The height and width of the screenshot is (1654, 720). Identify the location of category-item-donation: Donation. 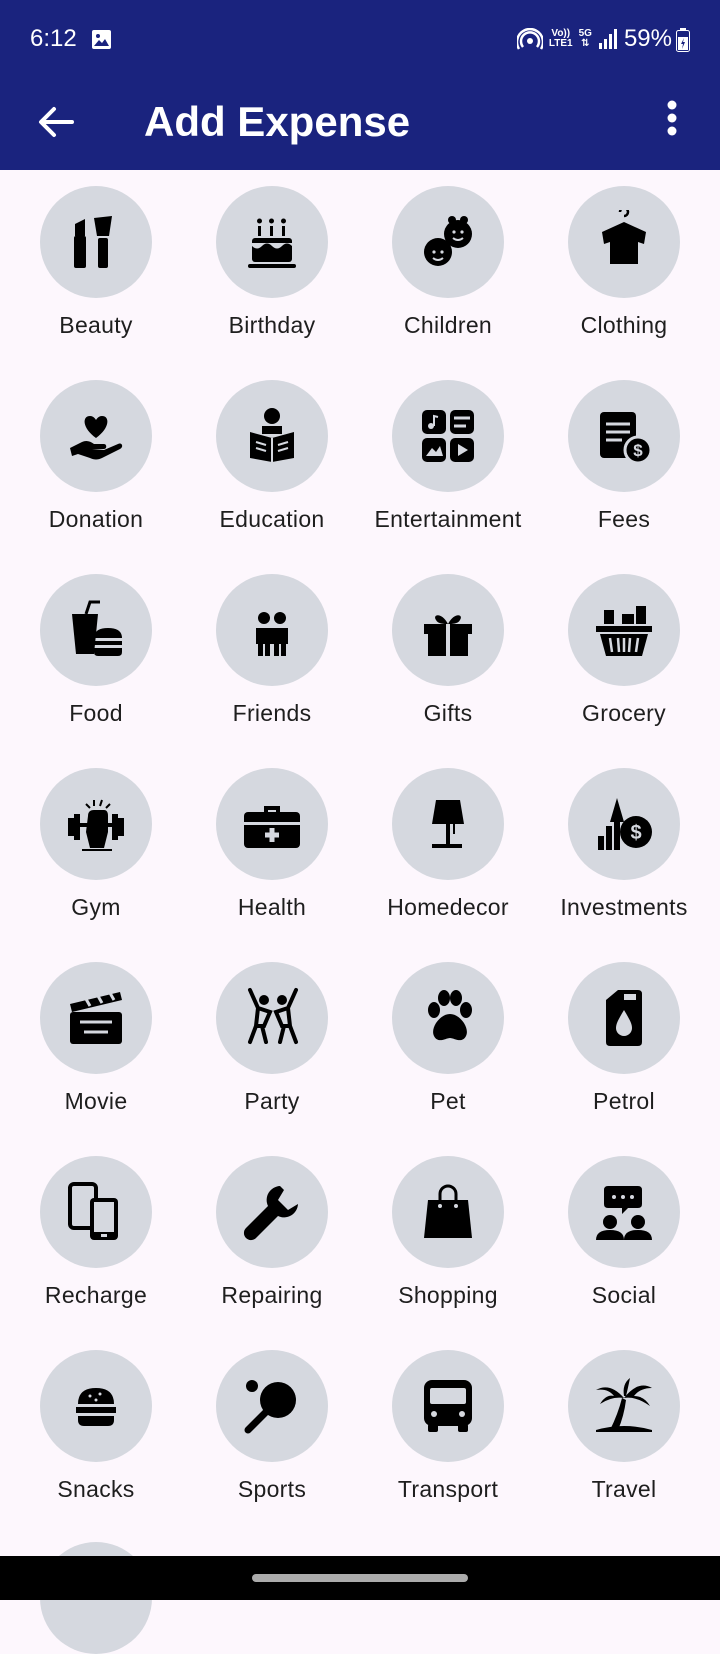
(96, 461).